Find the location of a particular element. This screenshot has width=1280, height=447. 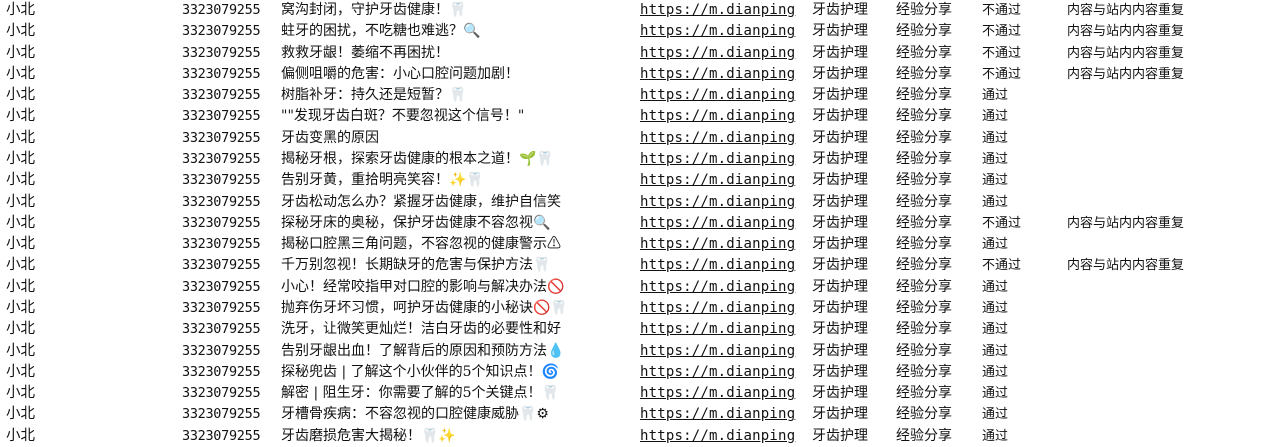

title-cell: 小心！经常咬指甲对口腔的影响与解决办法🚫 is located at coordinates (423, 286).